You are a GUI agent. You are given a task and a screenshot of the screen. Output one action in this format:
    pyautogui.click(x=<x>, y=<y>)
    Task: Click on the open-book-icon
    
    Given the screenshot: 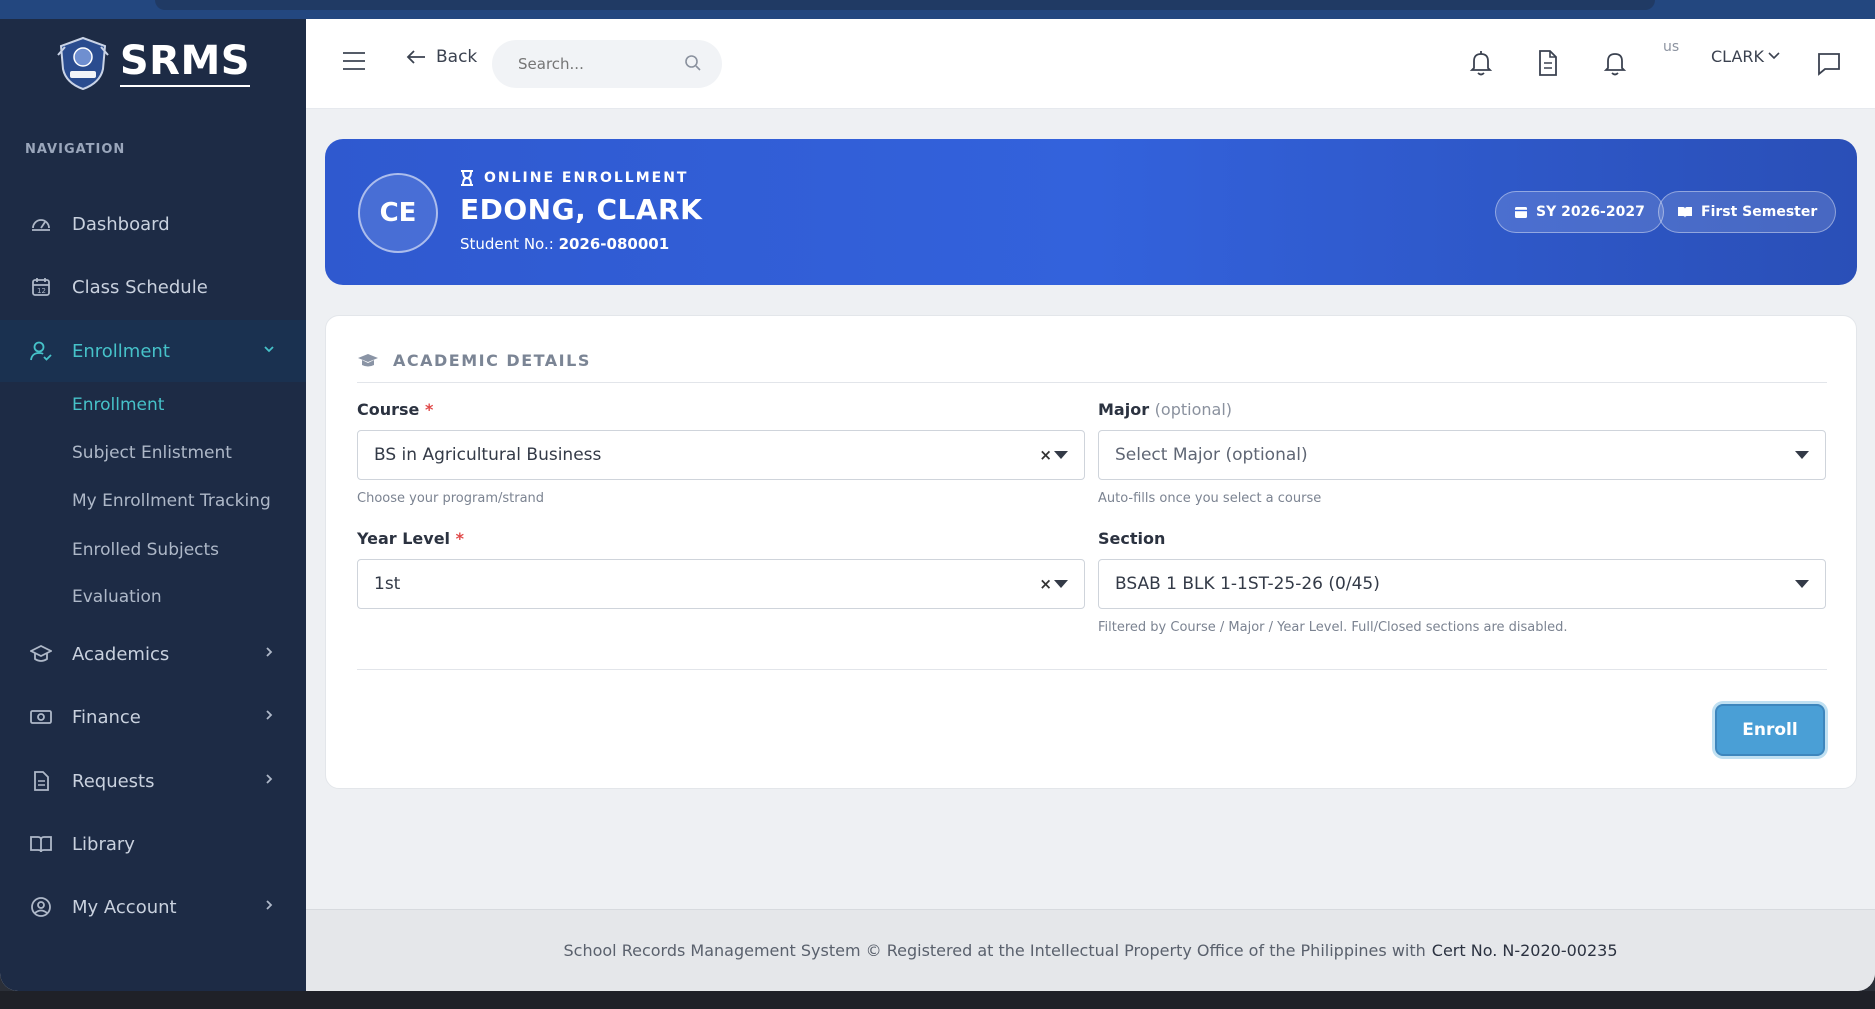 What is the action you would take?
    pyautogui.click(x=1685, y=212)
    